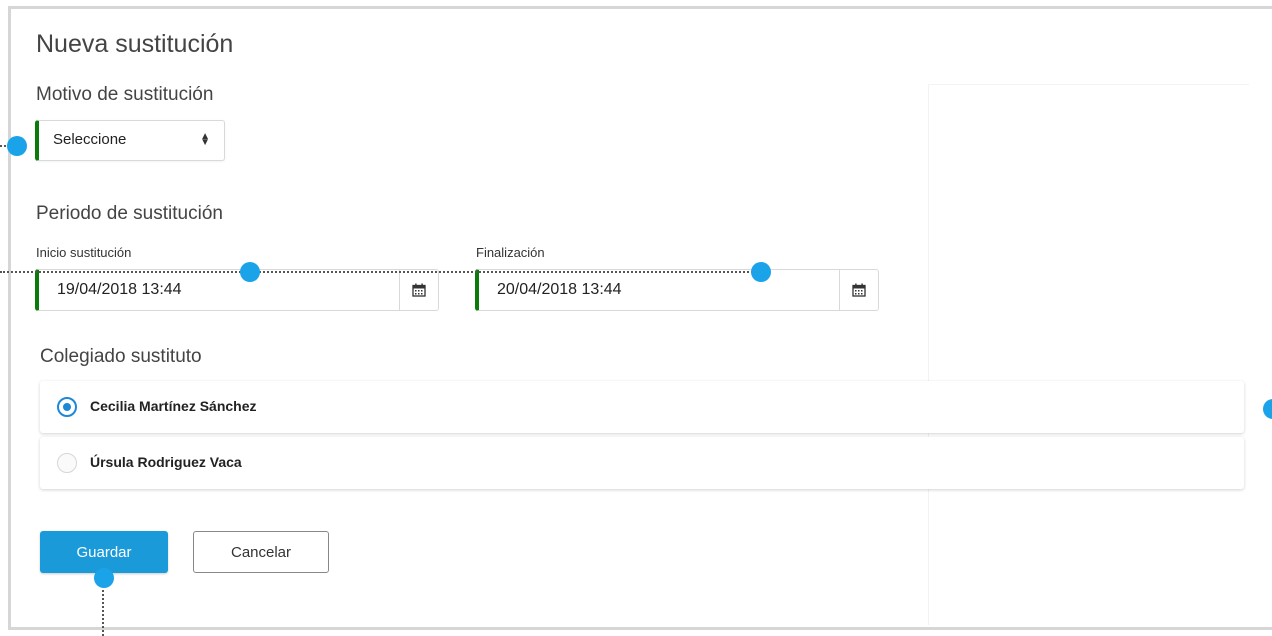 The height and width of the screenshot is (636, 1272). Describe the element at coordinates (129, 213) in the screenshot. I see `periodo-label: Periodo de sustitución` at that location.